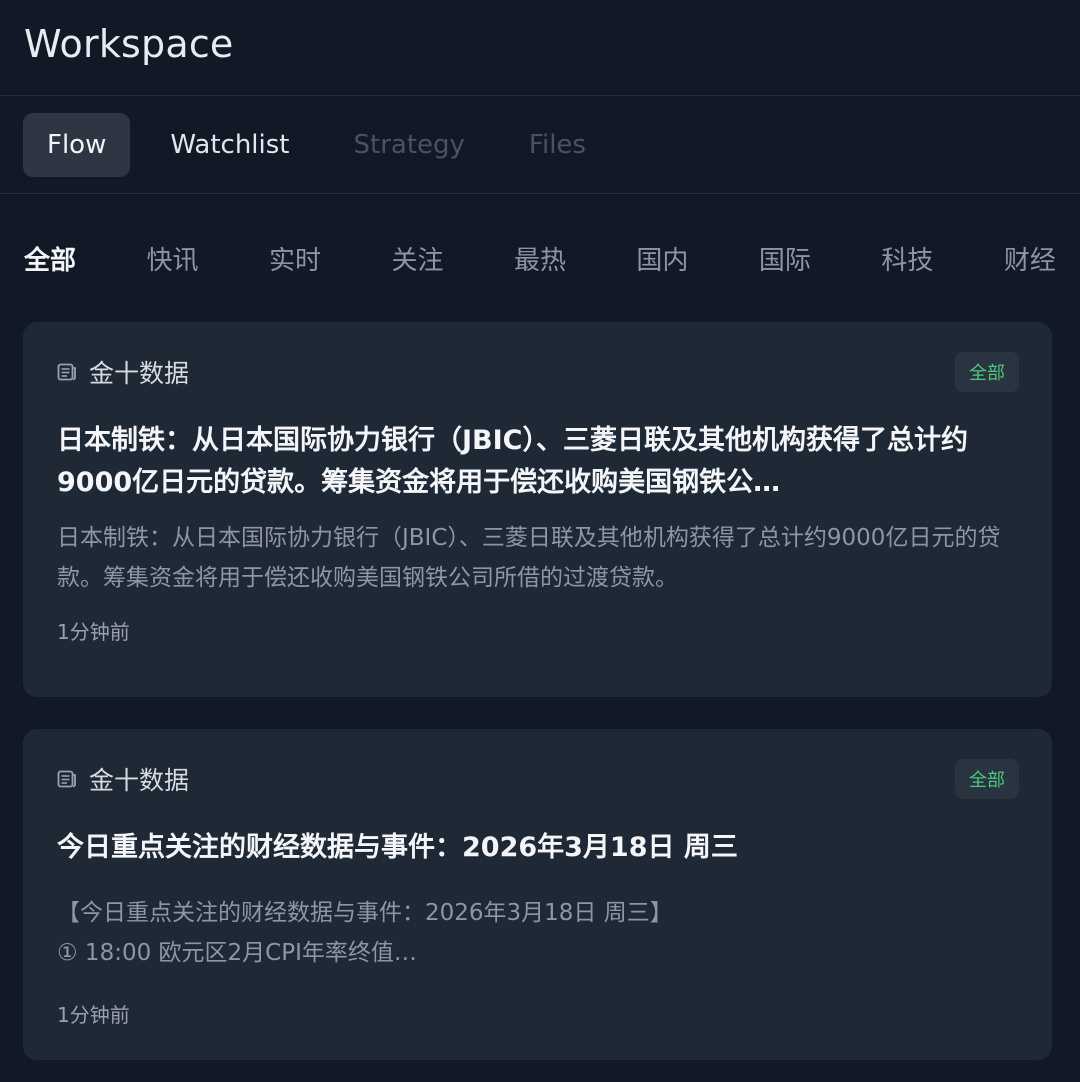 The width and height of the screenshot is (1080, 1082). Describe the element at coordinates (907, 258) in the screenshot. I see `filter-tech: 科技` at that location.